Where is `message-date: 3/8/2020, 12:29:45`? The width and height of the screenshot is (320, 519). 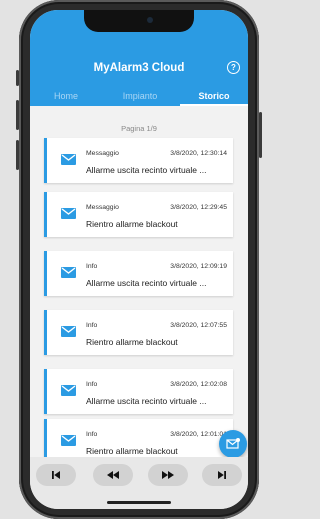 message-date: 3/8/2020, 12:29:45 is located at coordinates (198, 207).